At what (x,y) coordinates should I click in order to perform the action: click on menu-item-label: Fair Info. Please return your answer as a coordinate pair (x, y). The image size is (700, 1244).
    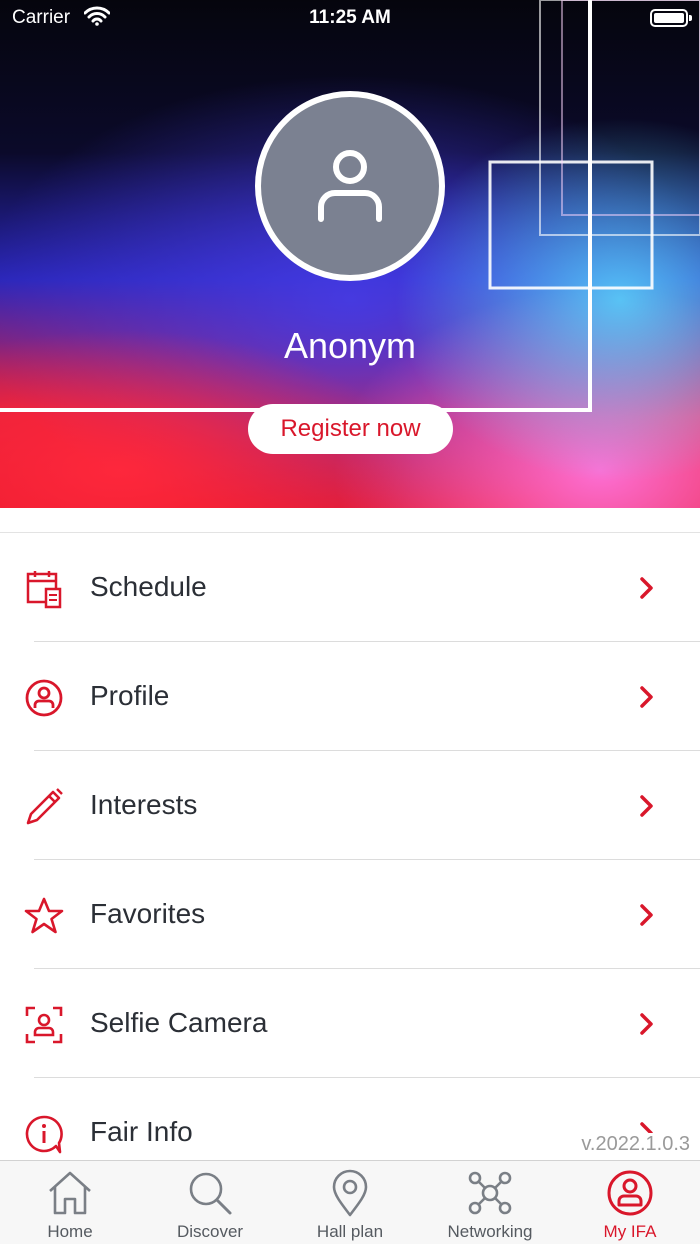
    Looking at the image, I should click on (141, 1131).